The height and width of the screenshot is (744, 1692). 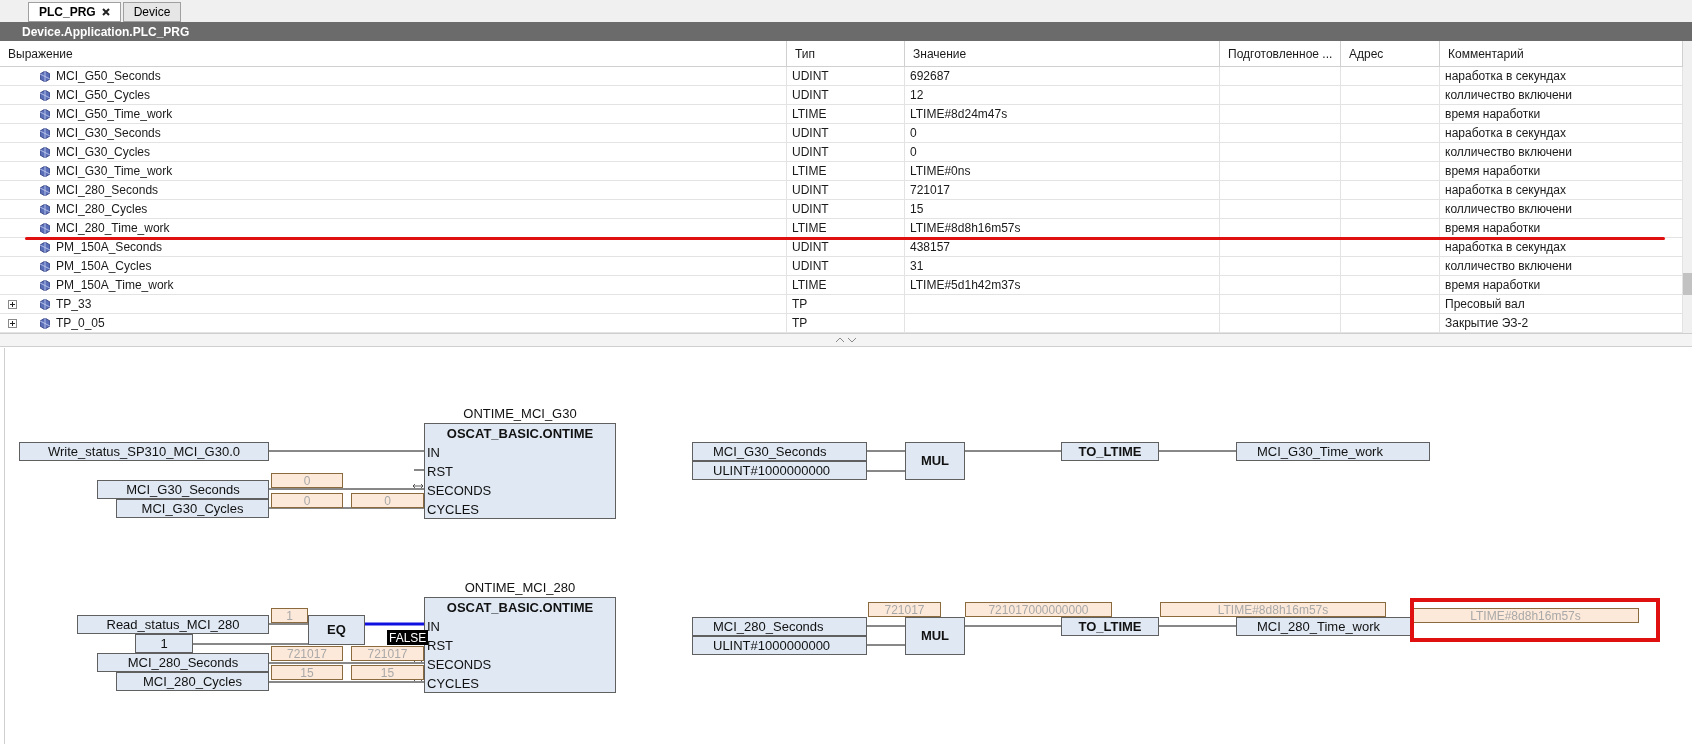 I want to click on expression-cell-text: MCI_G30_Time_work, so click(x=114, y=171).